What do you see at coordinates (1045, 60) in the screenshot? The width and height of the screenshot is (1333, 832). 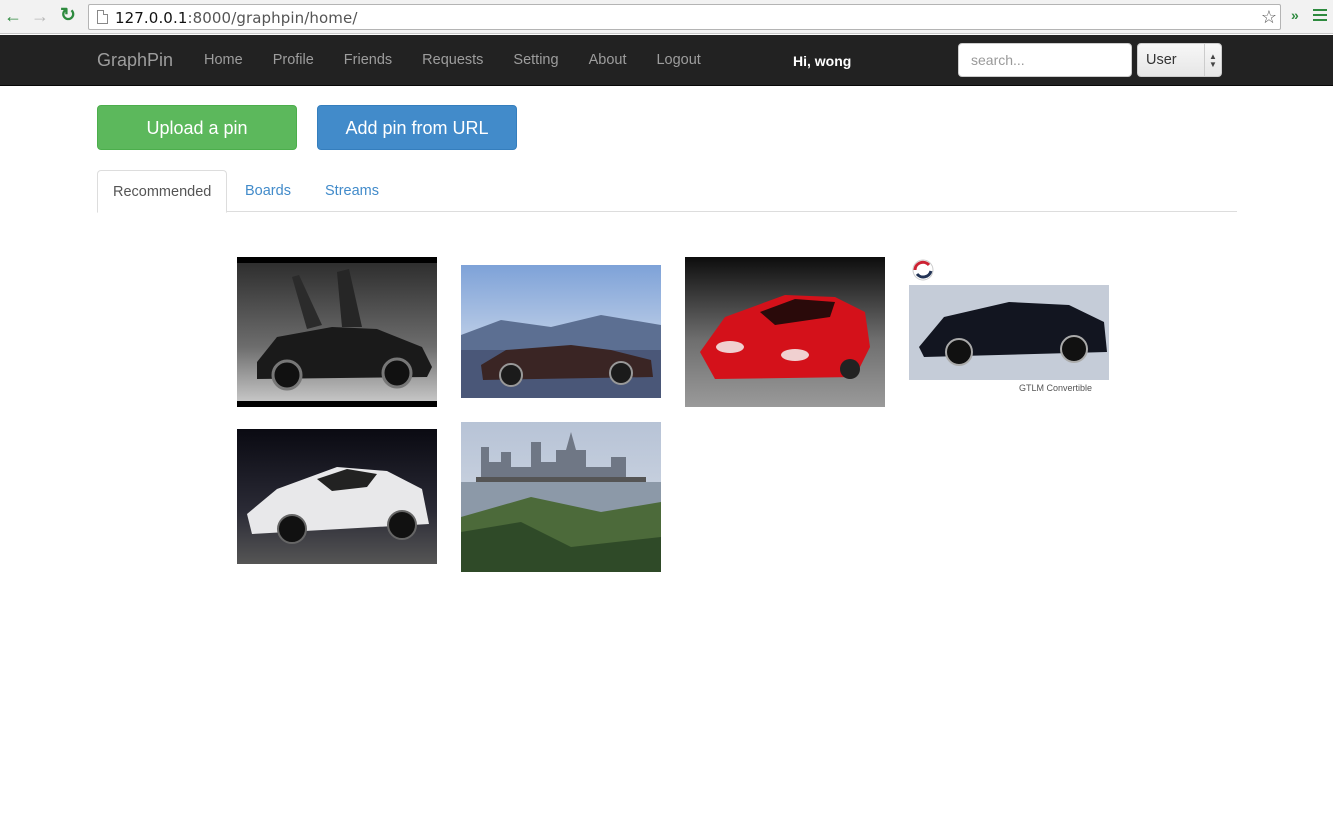 I see `search-input` at bounding box center [1045, 60].